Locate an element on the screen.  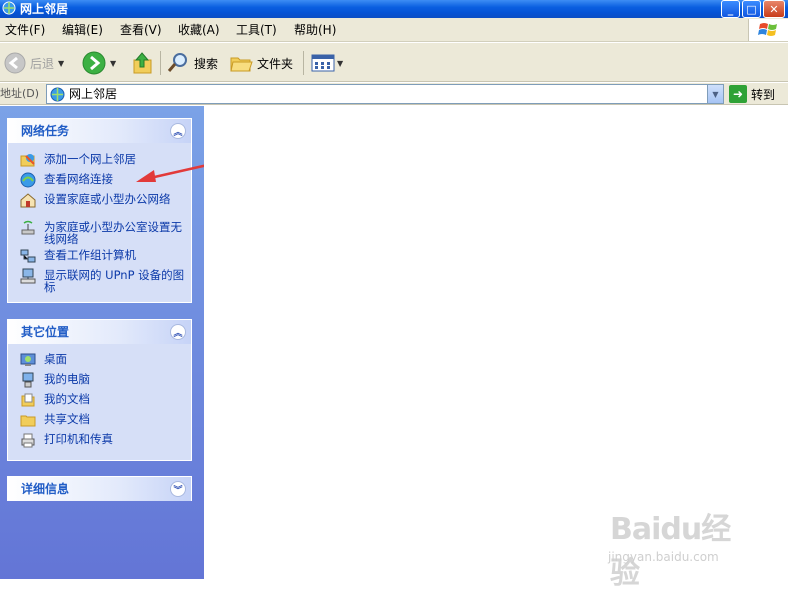
menu-view: 查看(V) is located at coordinates (141, 30).